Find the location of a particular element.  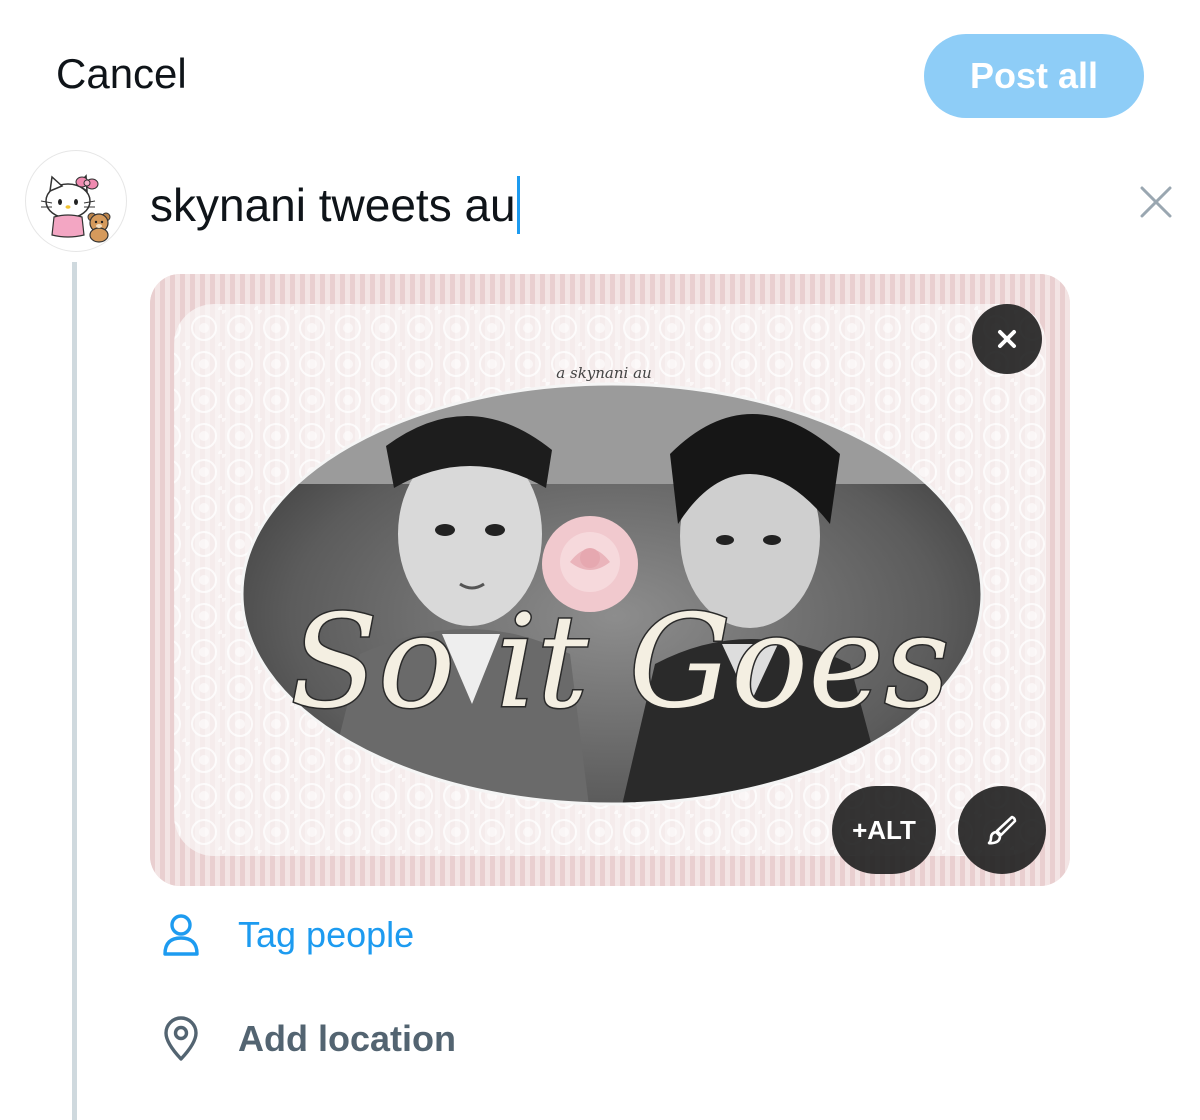

post-all-button: Post all is located at coordinates (1034, 76).